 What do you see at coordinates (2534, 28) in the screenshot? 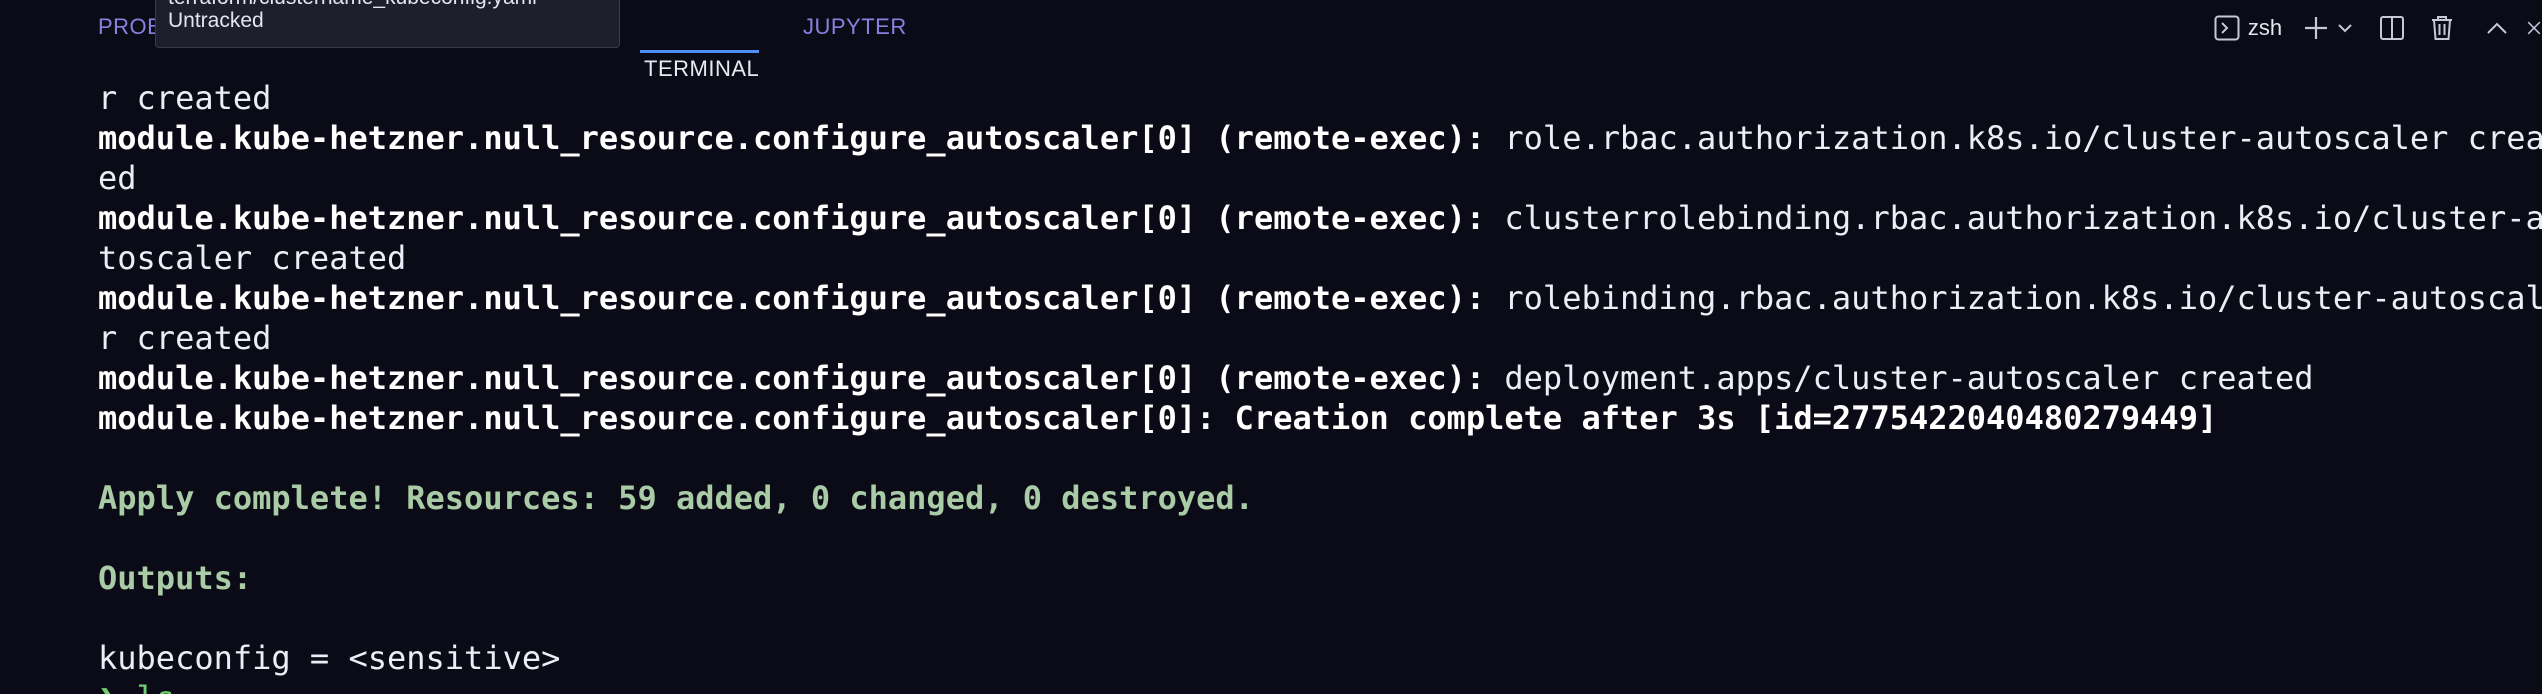
I see `close-icon` at bounding box center [2534, 28].